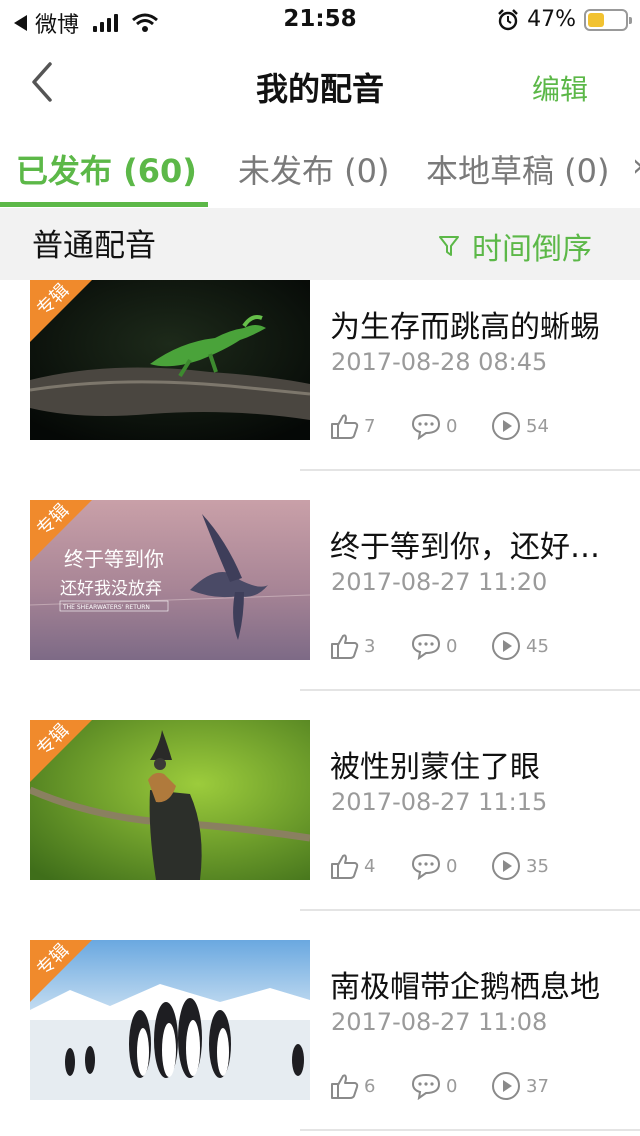 Image resolution: width=640 pixels, height=1136 pixels. I want to click on thumbnail-crested-bird, so click(170, 800).